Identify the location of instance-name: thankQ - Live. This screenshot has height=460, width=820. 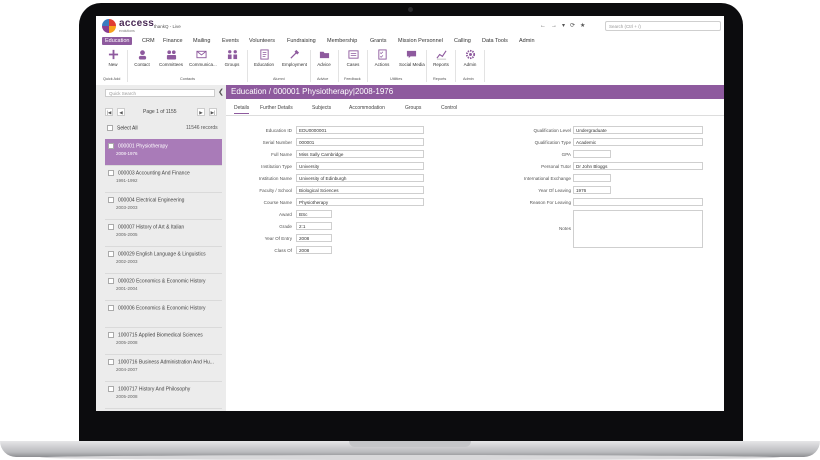
(167, 26).